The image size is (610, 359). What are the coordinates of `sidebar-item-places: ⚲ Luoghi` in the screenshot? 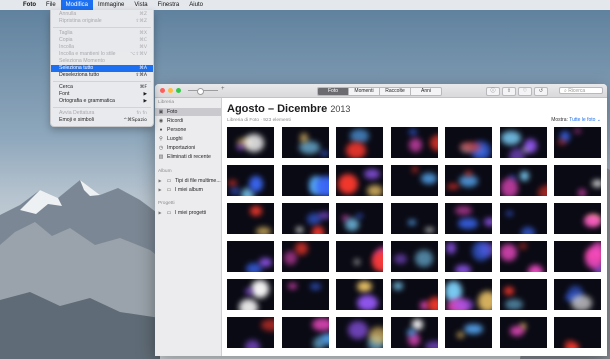 It's located at (188, 139).